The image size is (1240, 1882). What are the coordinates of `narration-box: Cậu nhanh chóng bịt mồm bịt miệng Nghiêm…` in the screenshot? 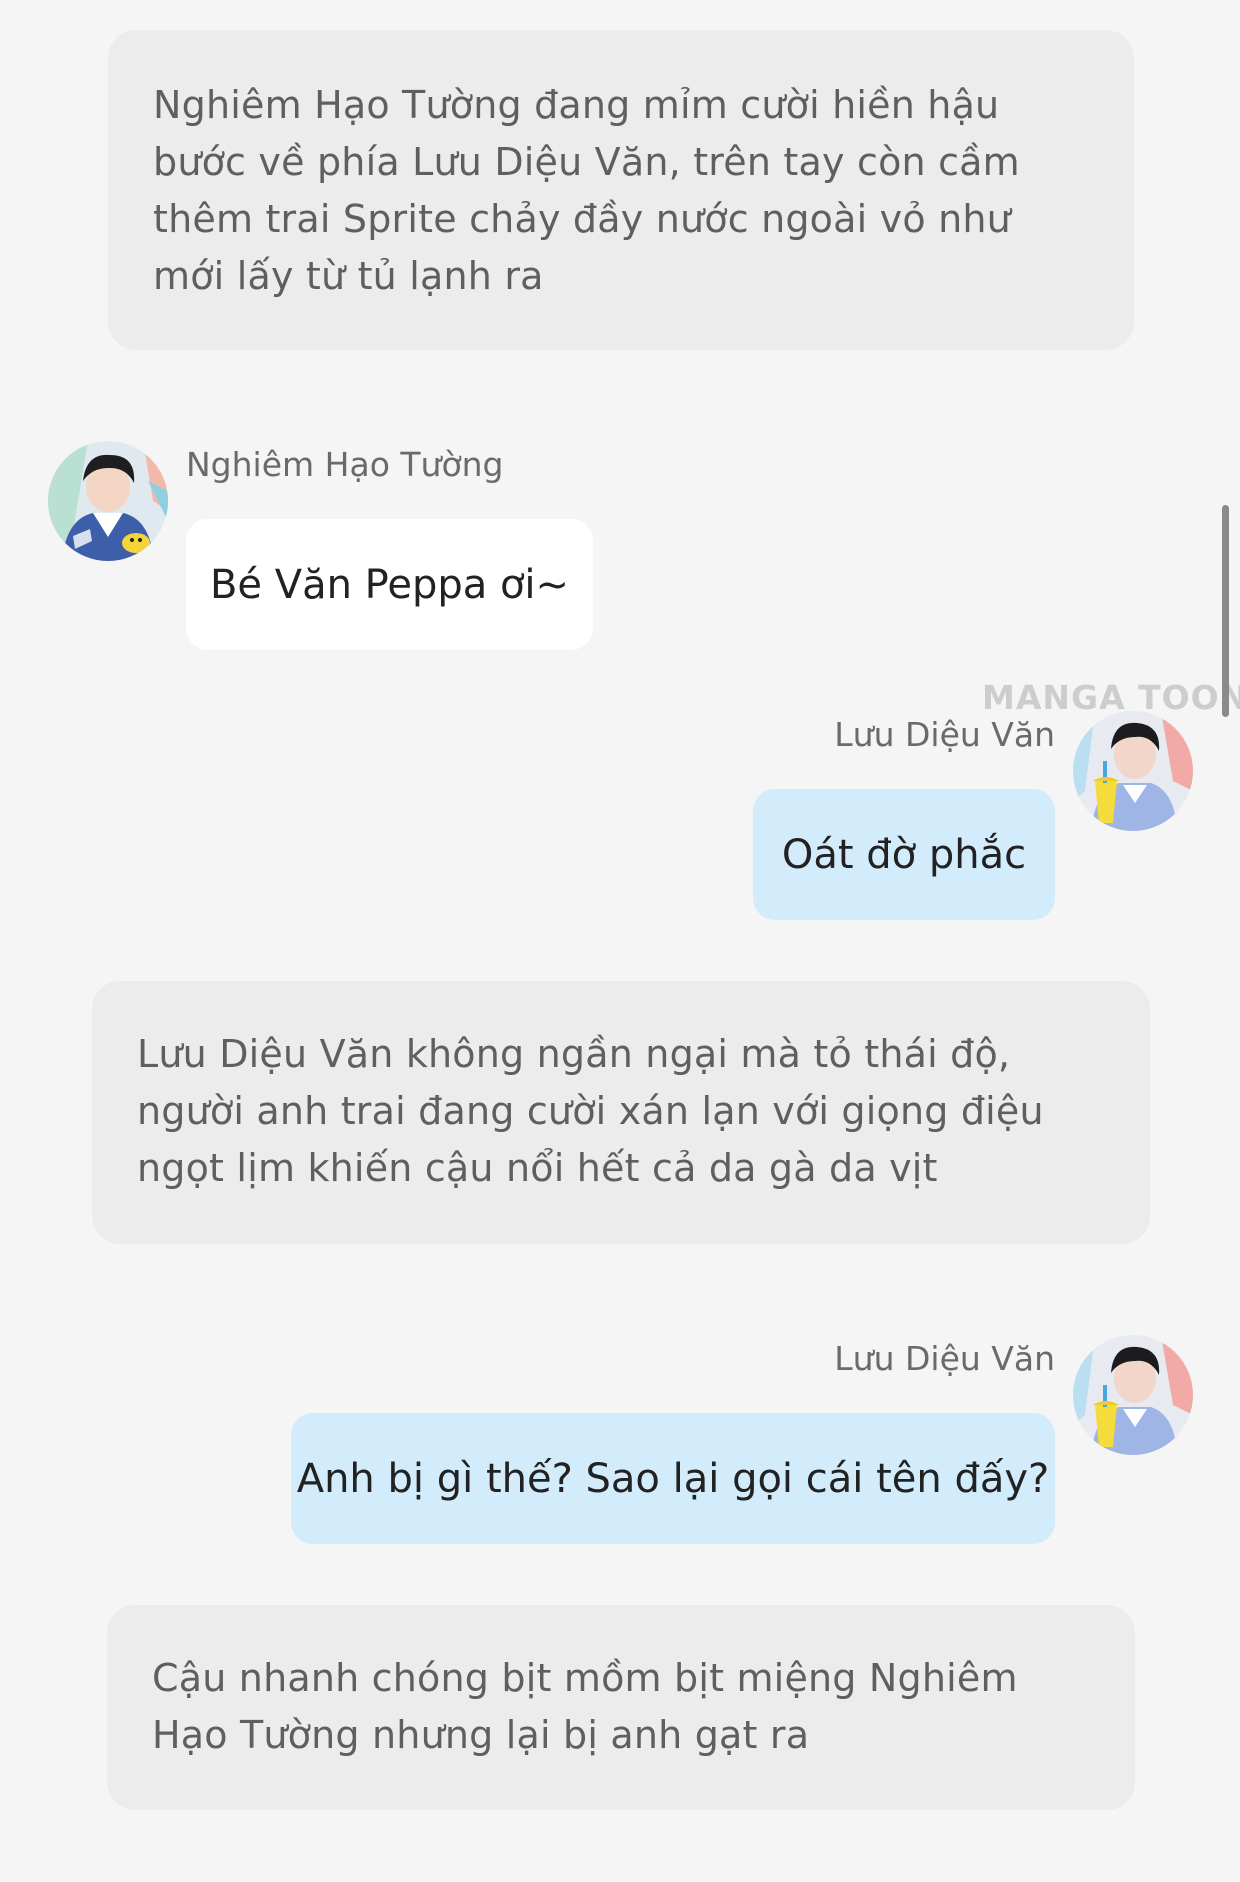 It's located at (621, 1707).